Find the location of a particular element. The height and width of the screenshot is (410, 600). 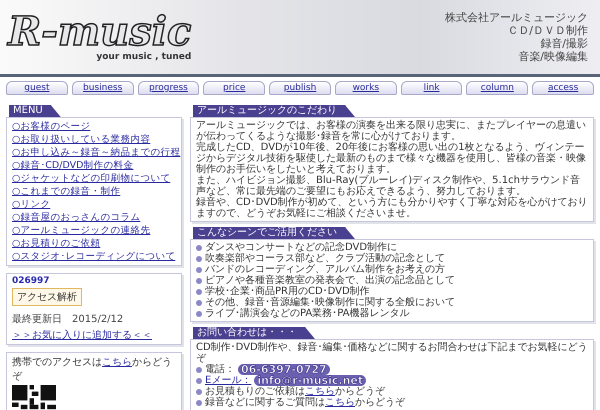

contact-text: お見積もりのご依頼はこちらからどうぞ is located at coordinates (295, 391).